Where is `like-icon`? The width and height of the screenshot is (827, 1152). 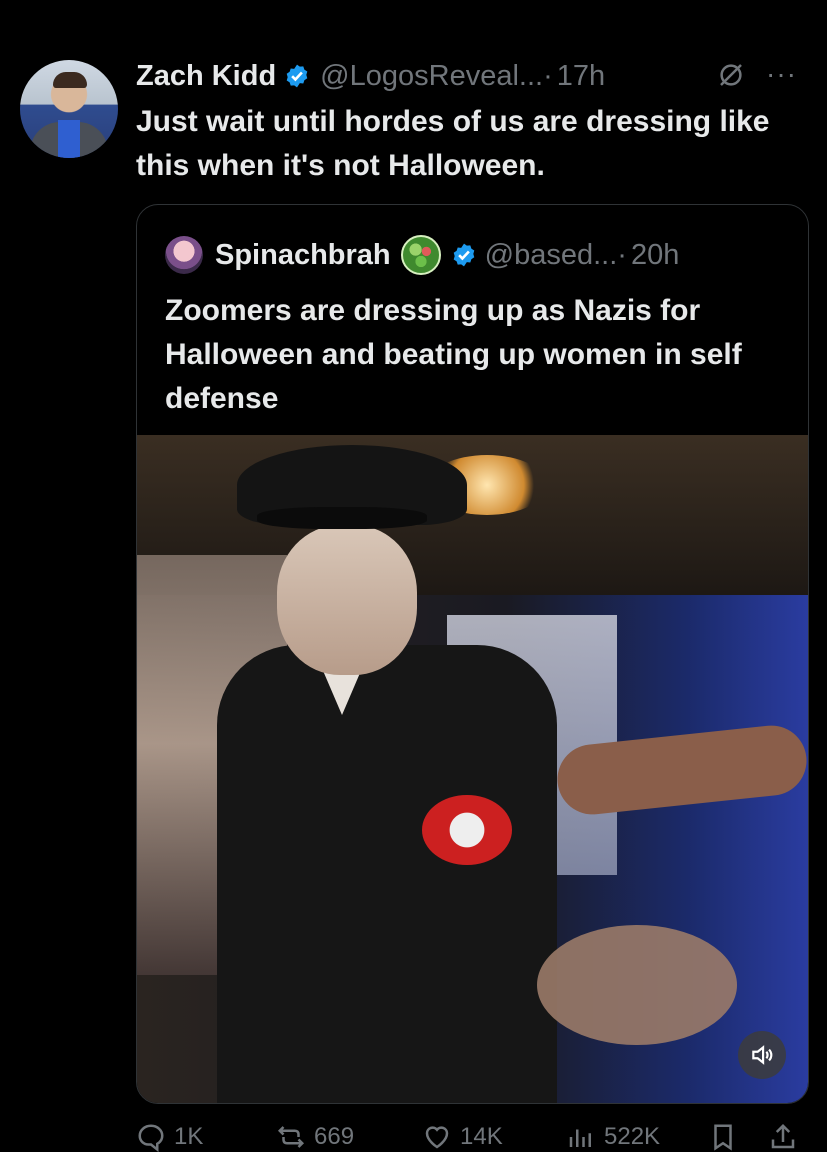
like-icon is located at coordinates (437, 1137).